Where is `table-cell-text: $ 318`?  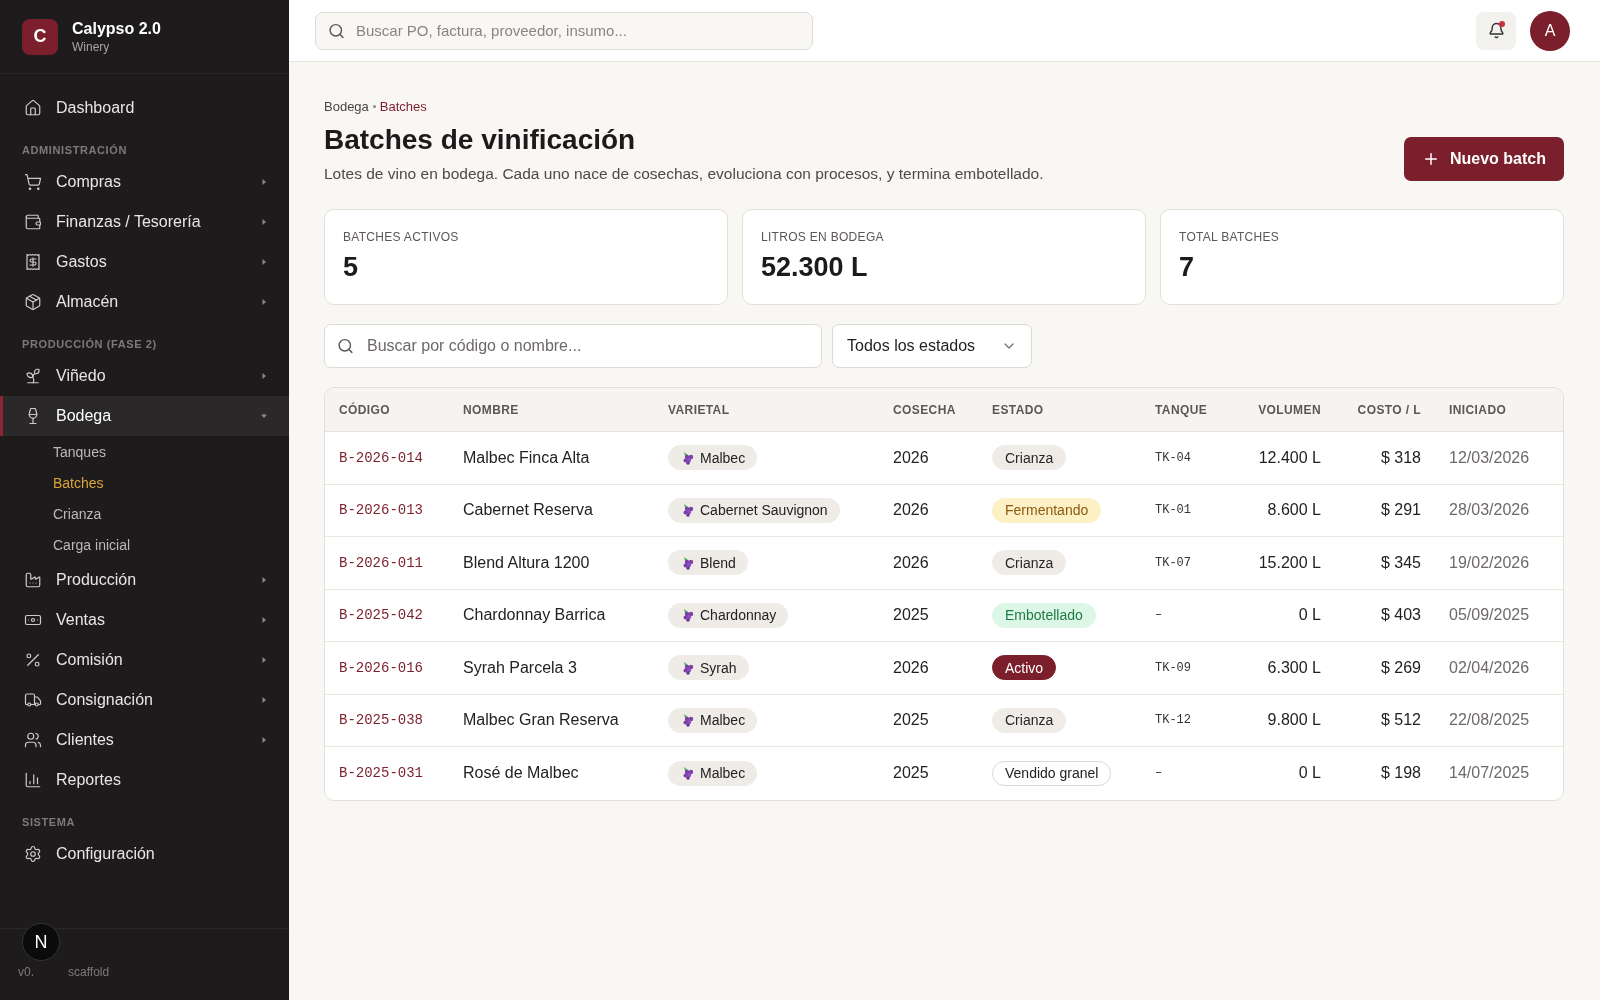 table-cell-text: $ 318 is located at coordinates (1400, 457).